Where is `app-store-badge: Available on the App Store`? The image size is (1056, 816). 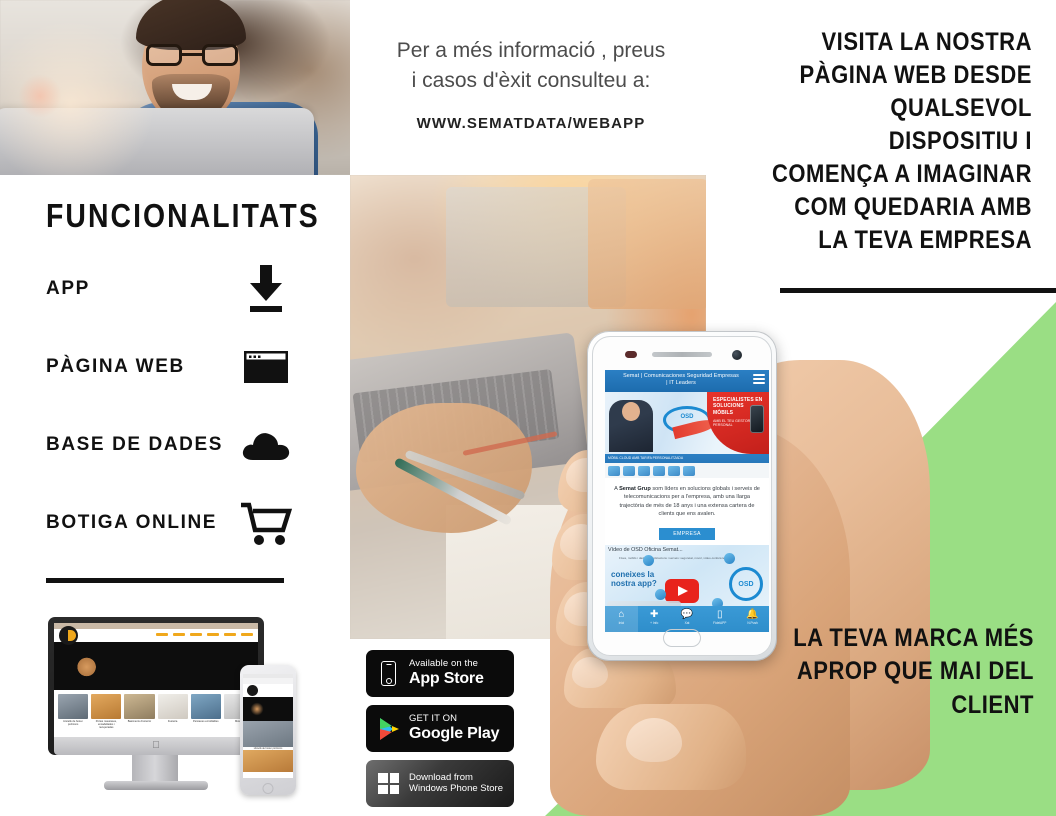
app-store-badge: Available on the App Store is located at coordinates (440, 673).